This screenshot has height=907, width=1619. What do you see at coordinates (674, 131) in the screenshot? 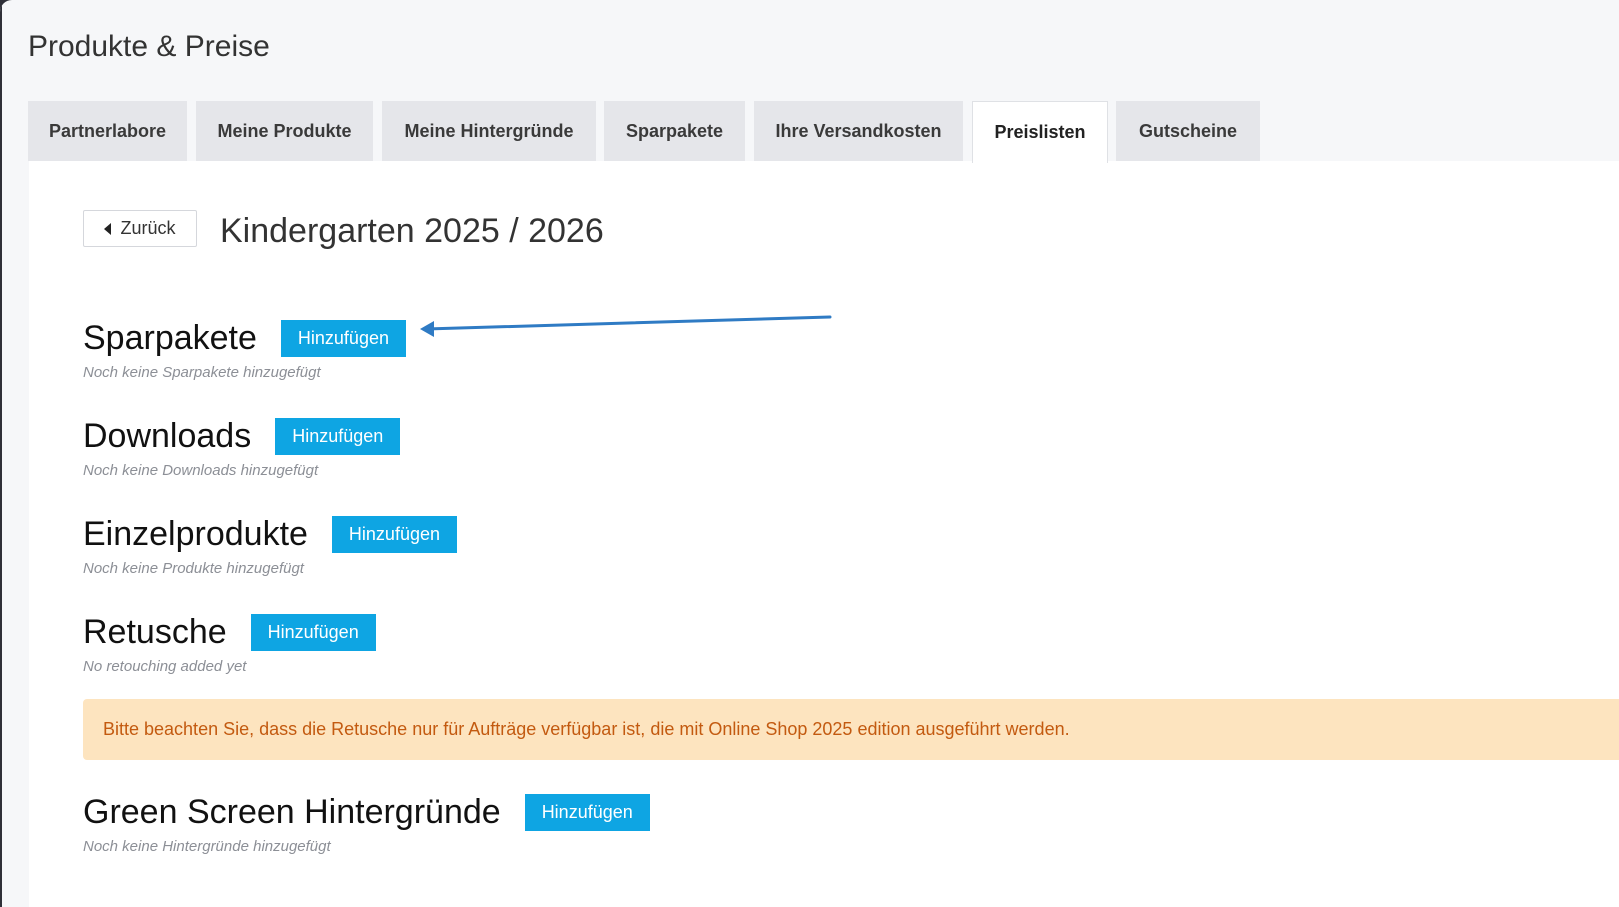
I see `tab-sparpakete: Sparpakete` at bounding box center [674, 131].